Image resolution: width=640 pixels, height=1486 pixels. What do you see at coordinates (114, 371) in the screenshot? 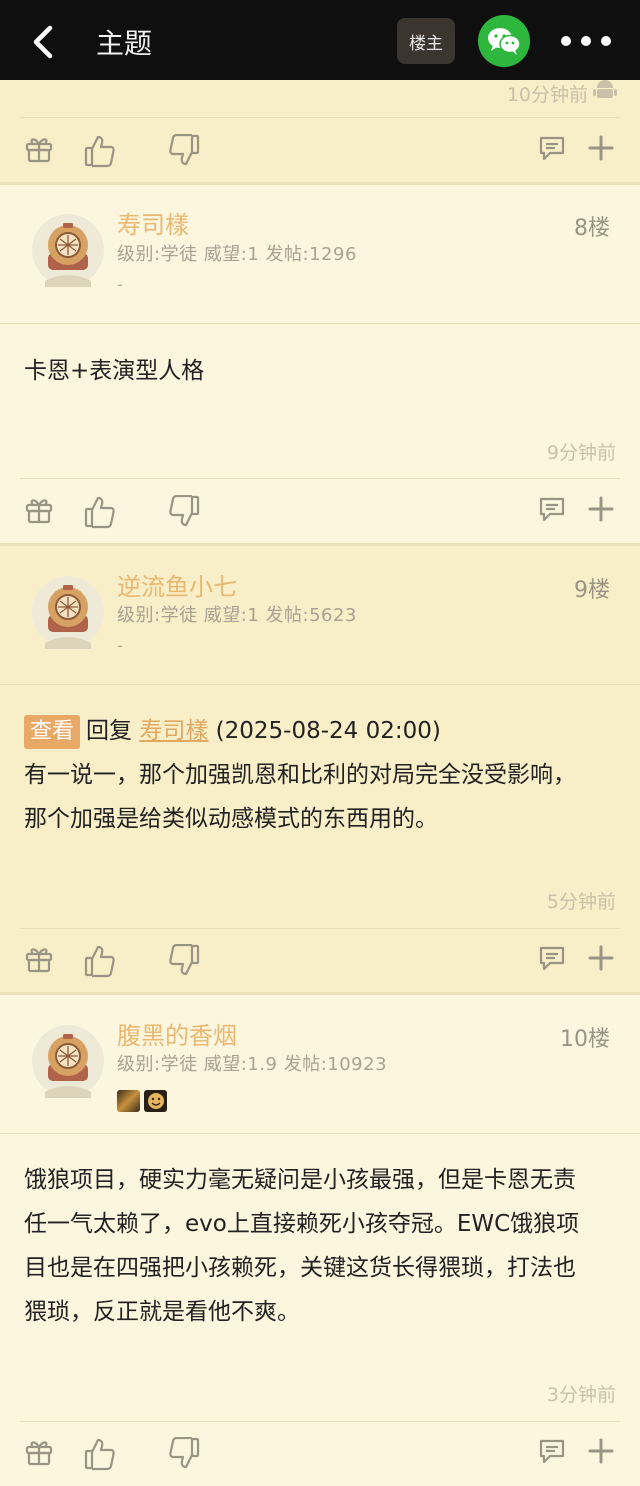
I see `post-content: 卡恩+表演型人格` at bounding box center [114, 371].